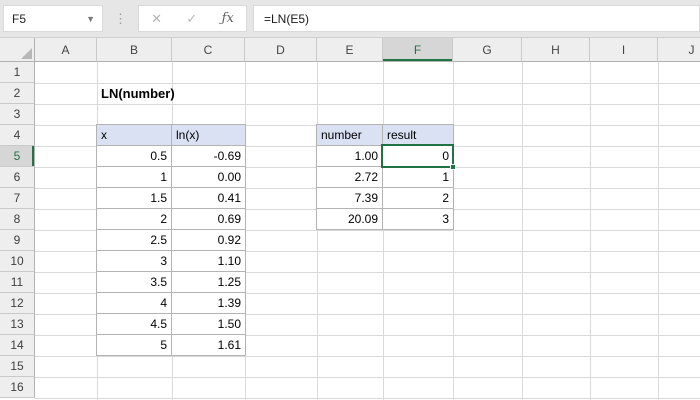 This screenshot has height=400, width=700. What do you see at coordinates (208, 156) in the screenshot?
I see `cell: -0.69` at bounding box center [208, 156].